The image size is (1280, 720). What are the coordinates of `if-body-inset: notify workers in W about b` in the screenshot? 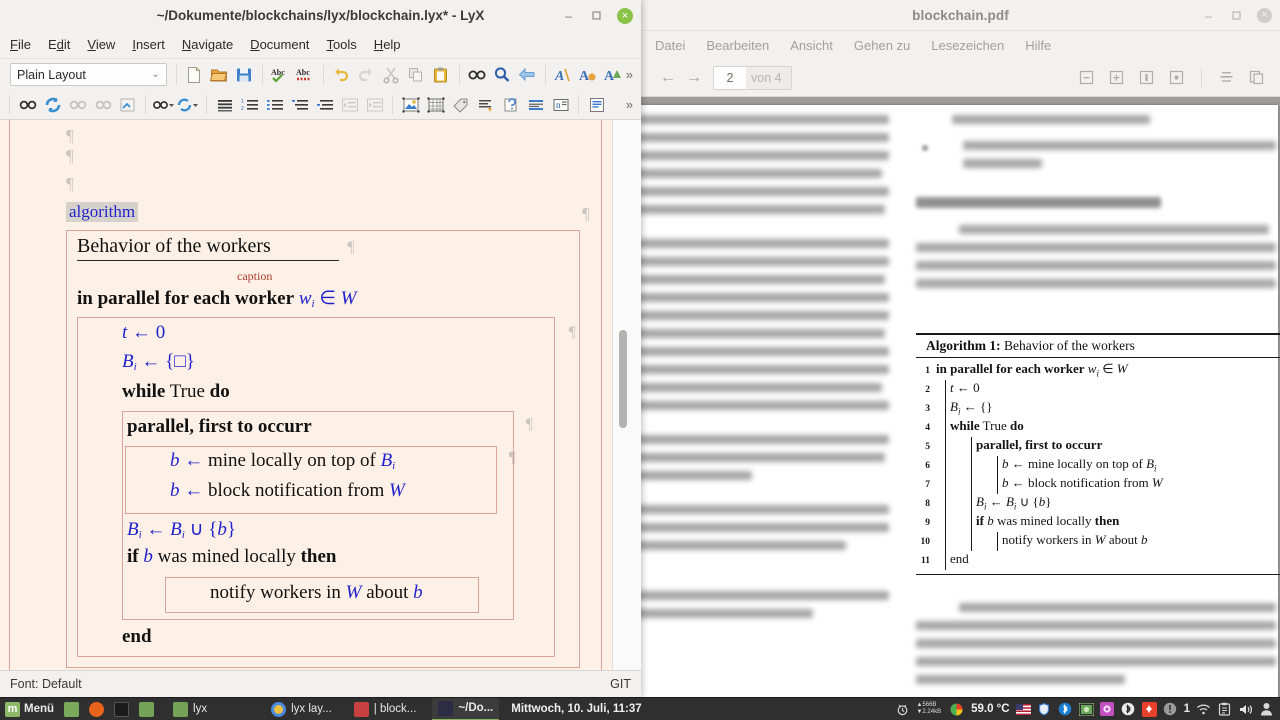 It's located at (322, 595).